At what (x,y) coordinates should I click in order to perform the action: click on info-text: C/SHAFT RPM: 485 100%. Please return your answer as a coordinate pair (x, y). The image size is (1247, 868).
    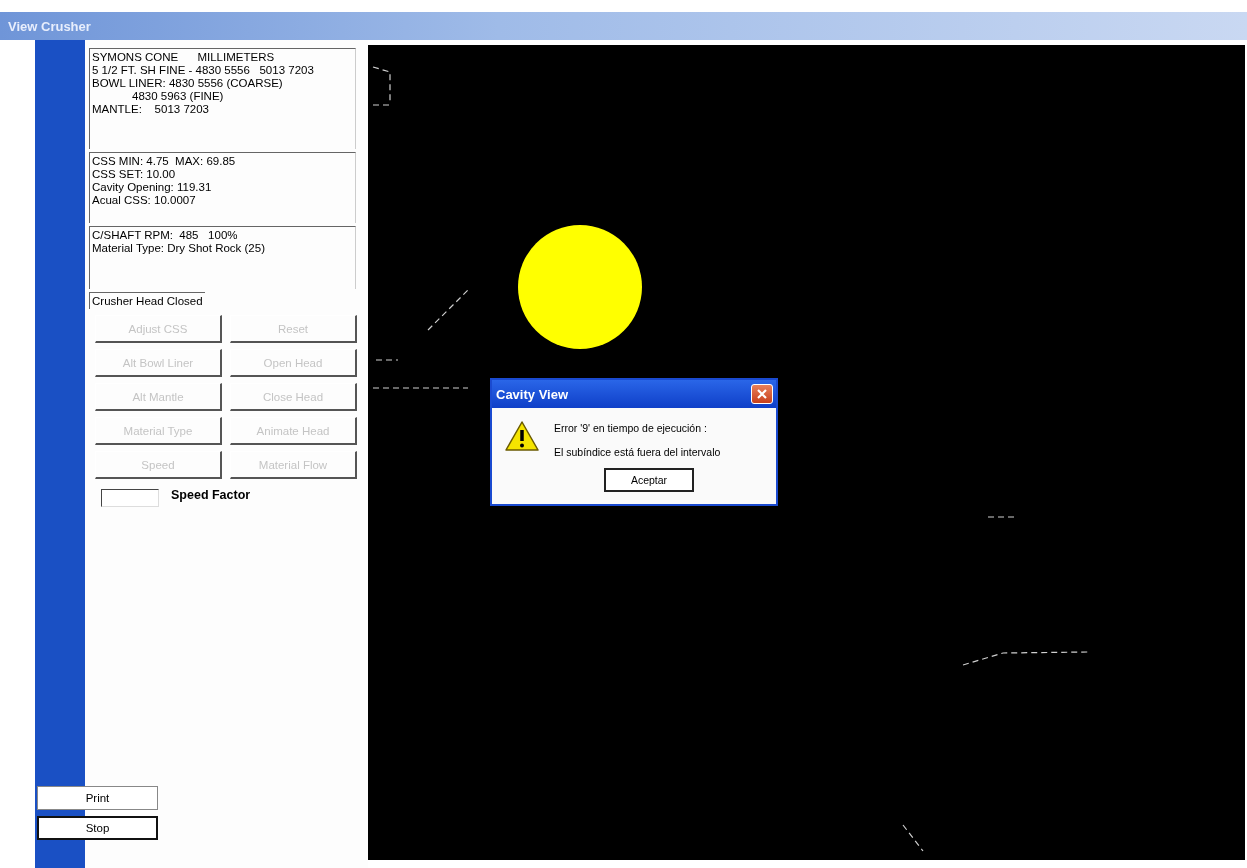
    Looking at the image, I should click on (165, 235).